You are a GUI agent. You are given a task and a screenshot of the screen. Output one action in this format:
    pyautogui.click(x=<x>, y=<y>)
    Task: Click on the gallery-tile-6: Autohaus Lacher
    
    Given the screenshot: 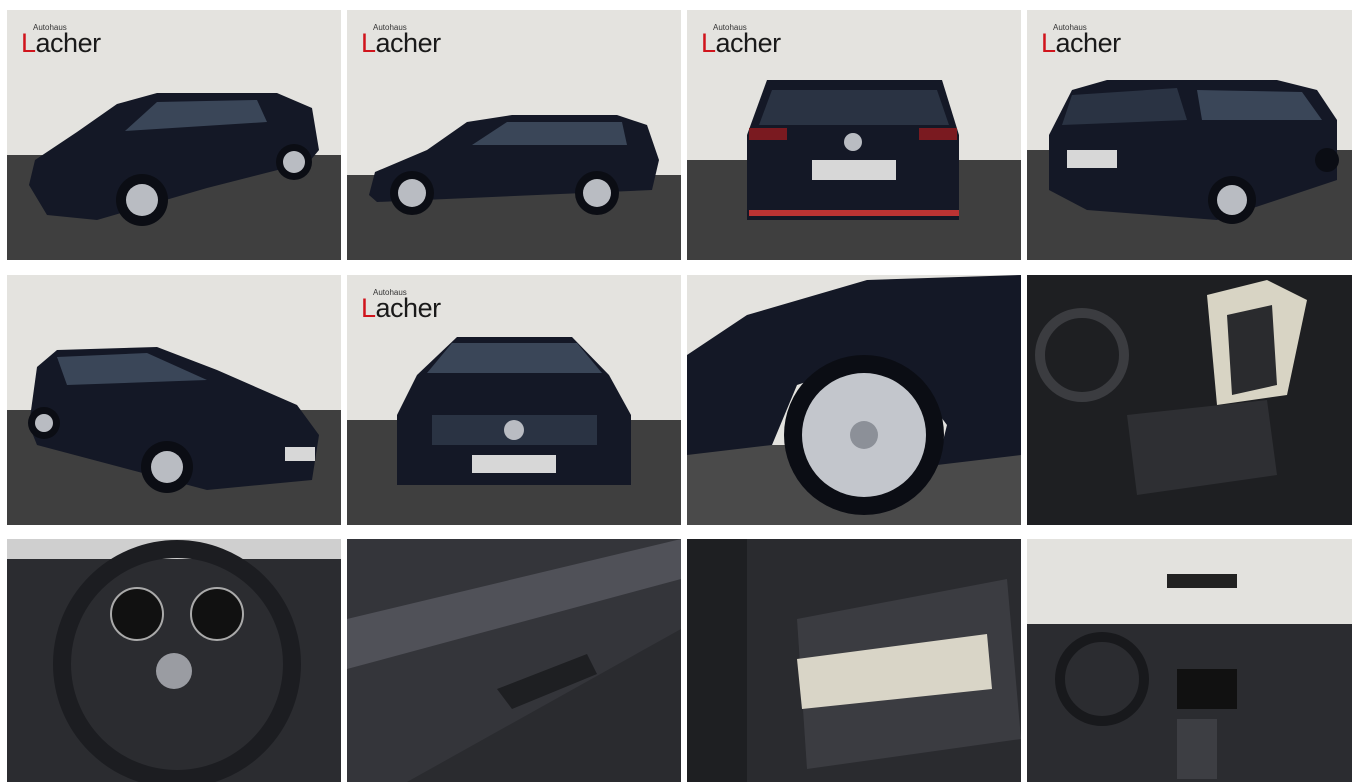 What is the action you would take?
    pyautogui.click(x=514, y=400)
    